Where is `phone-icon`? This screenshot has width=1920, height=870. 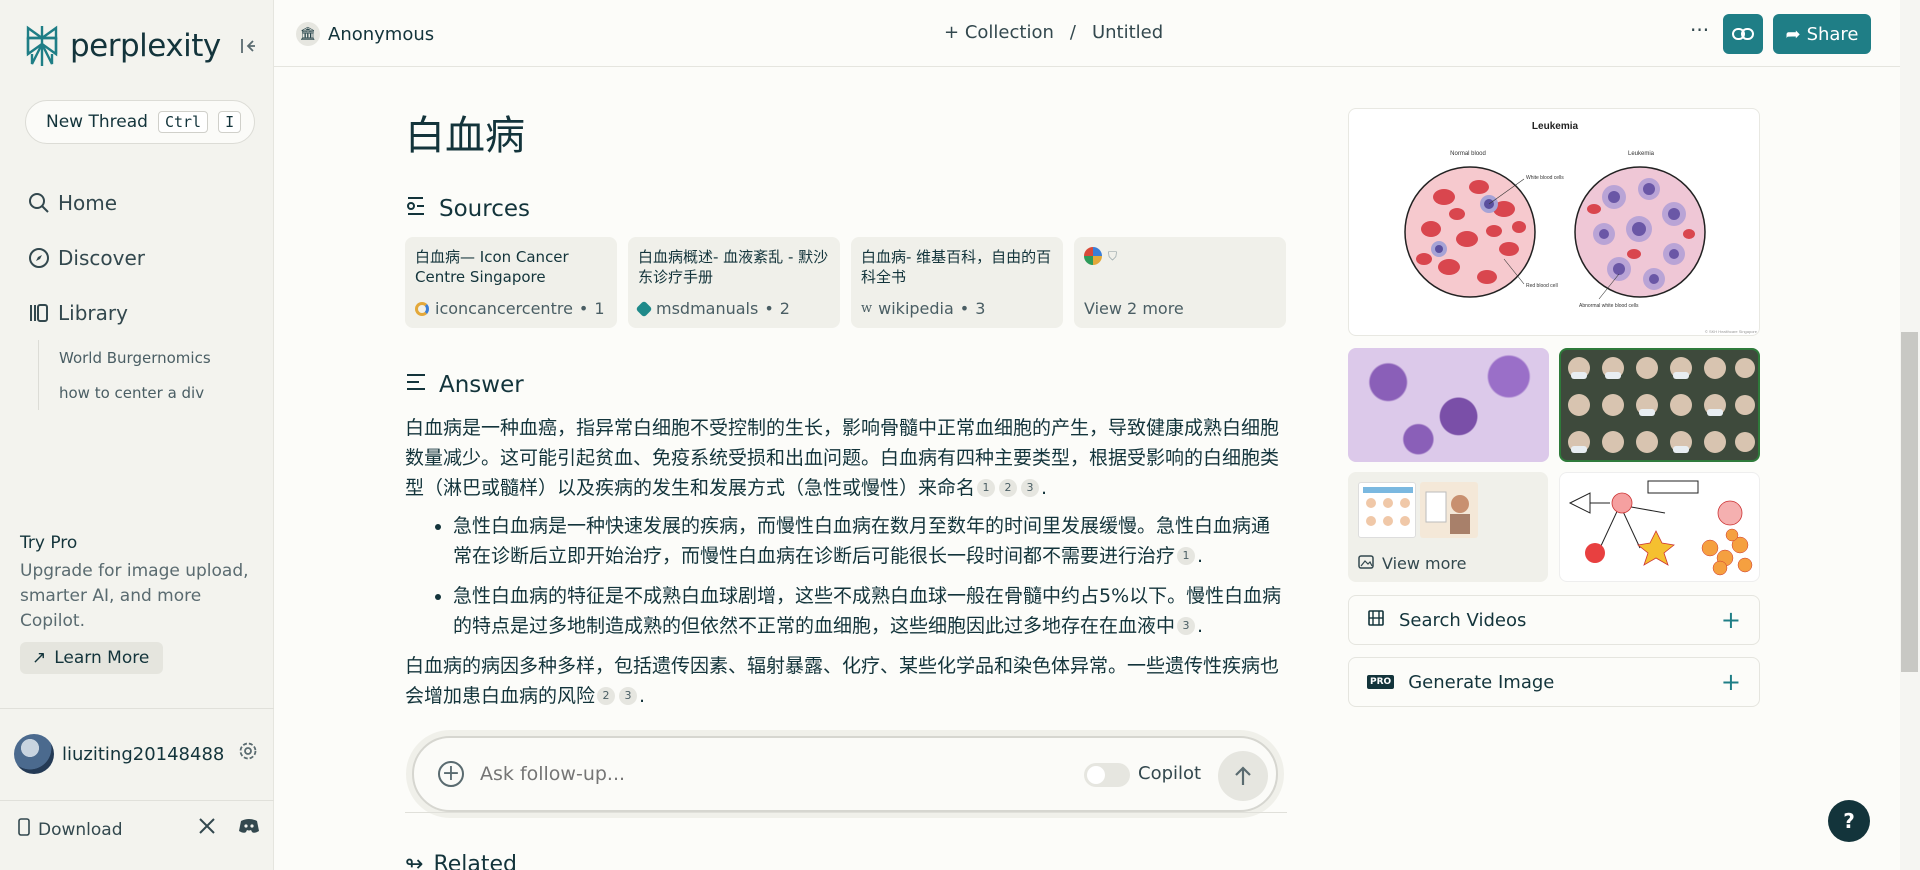
phone-icon is located at coordinates (24, 829).